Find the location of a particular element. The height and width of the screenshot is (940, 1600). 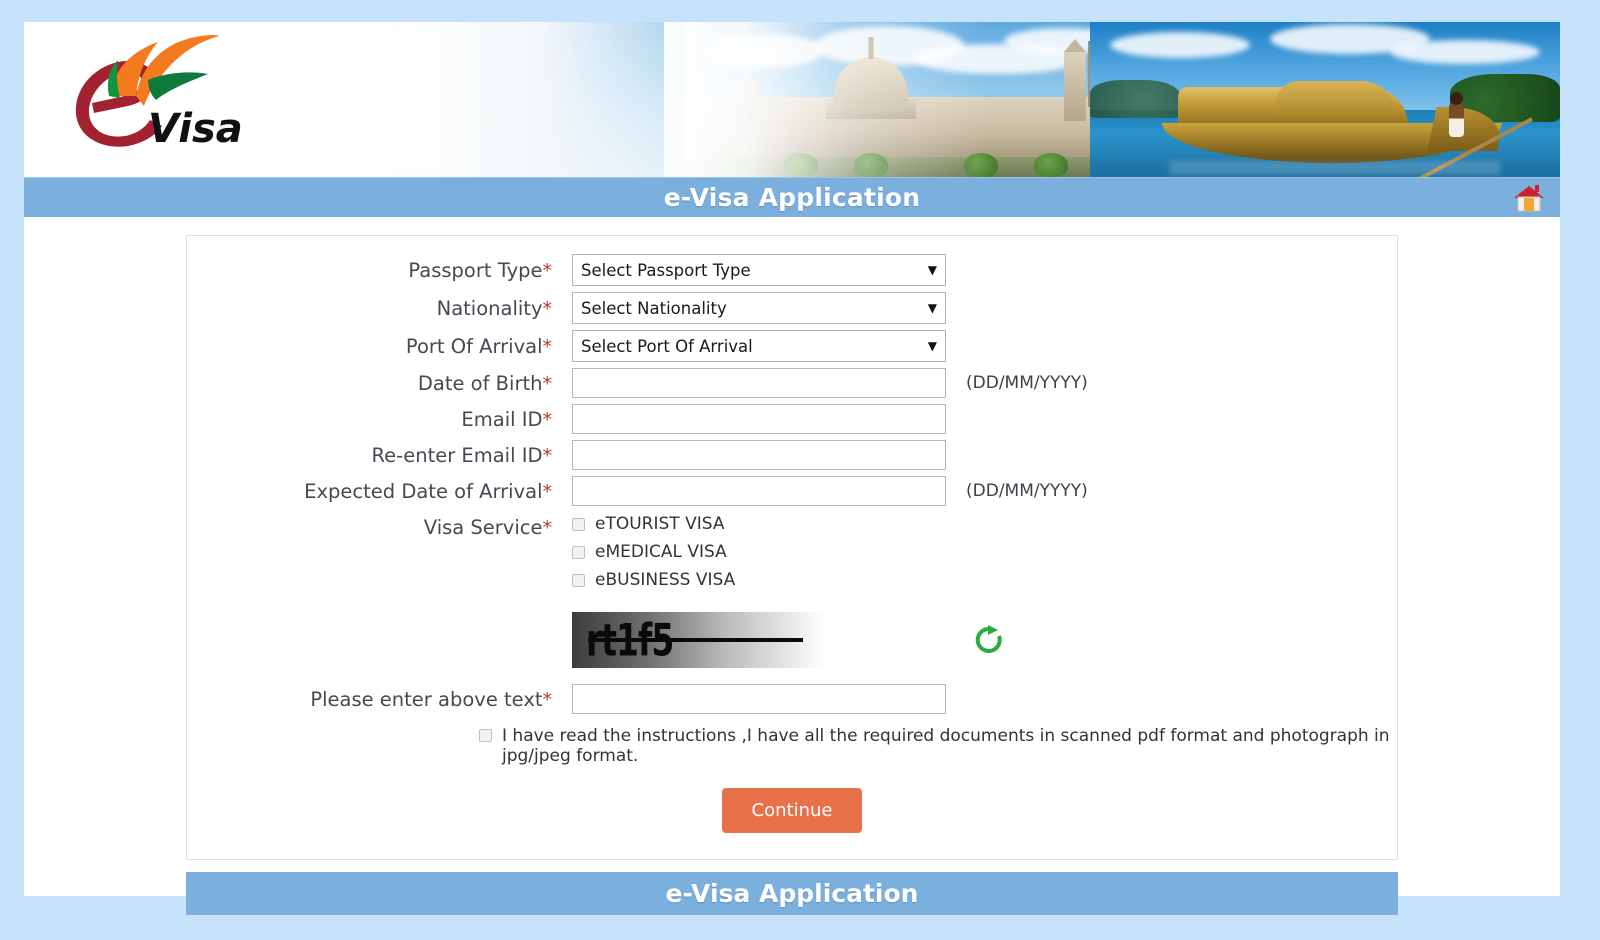

field-passport-type: Select Passport Type ▼ is located at coordinates (759, 270).